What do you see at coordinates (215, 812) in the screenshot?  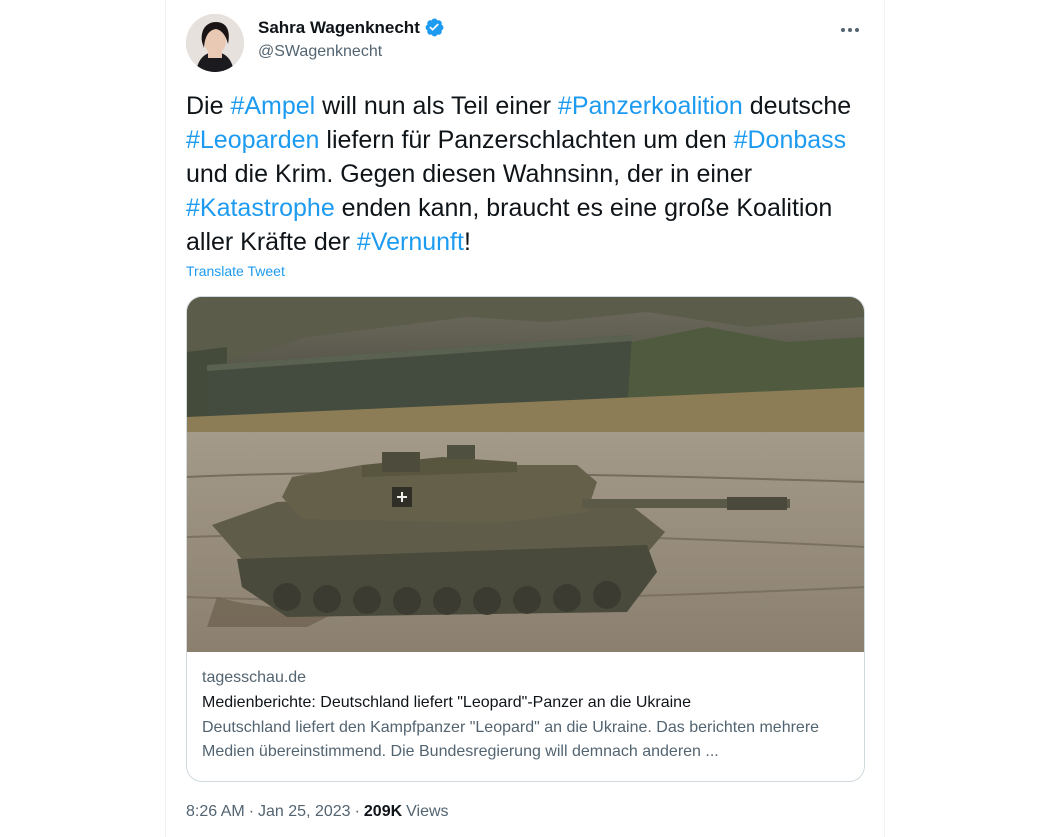 I see `tweet-time: 8:26 AM` at bounding box center [215, 812].